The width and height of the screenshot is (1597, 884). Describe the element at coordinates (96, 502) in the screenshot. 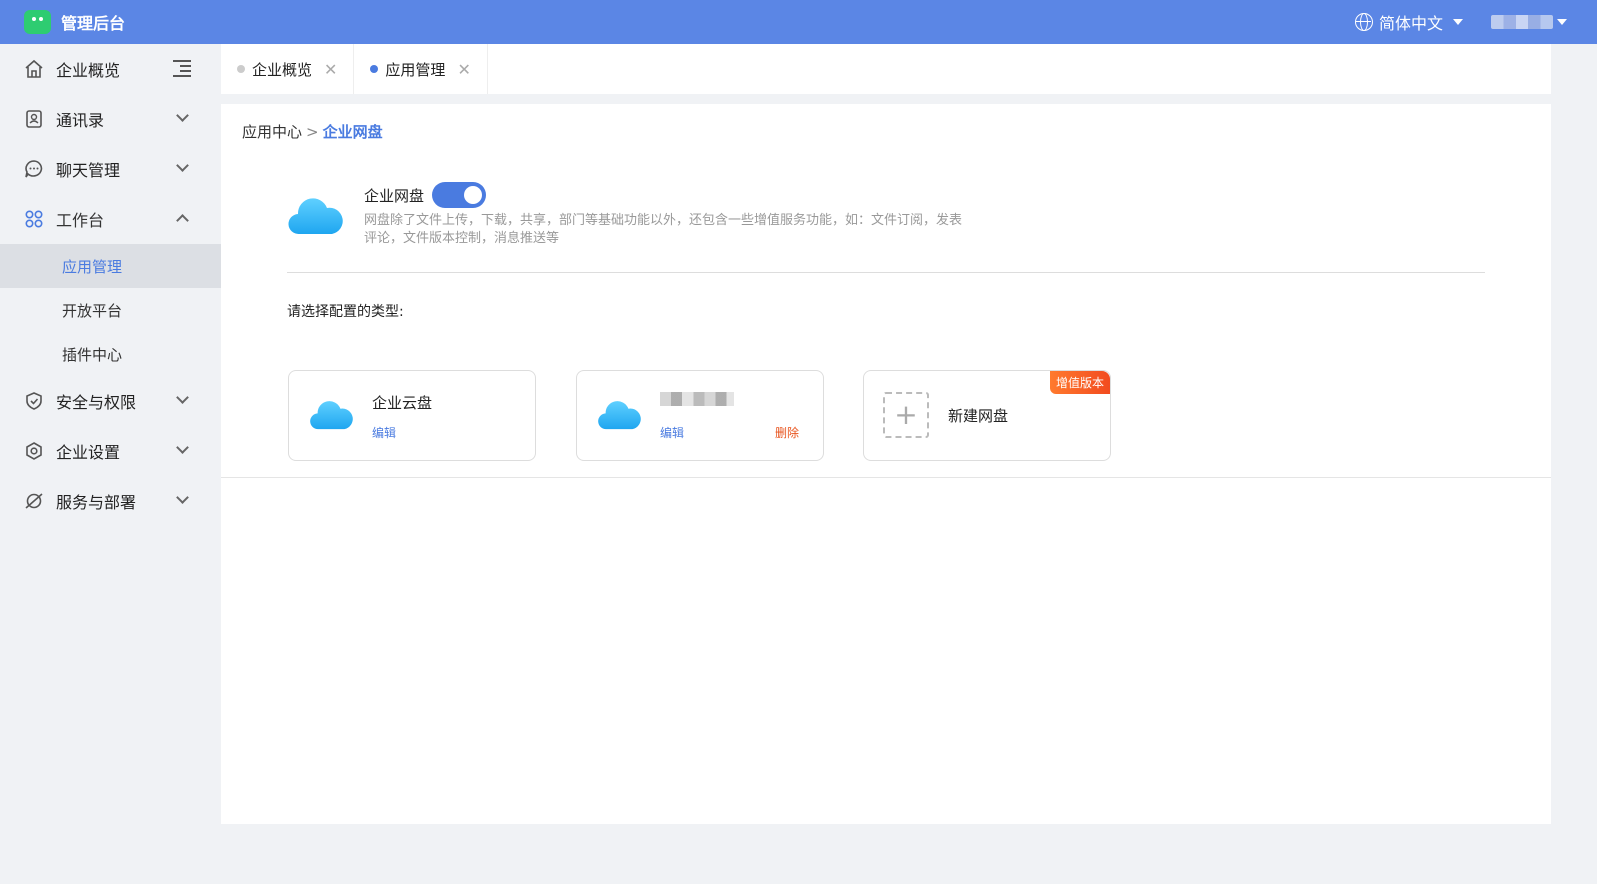

I see `sidebar-item-label: 服务与部署` at that location.